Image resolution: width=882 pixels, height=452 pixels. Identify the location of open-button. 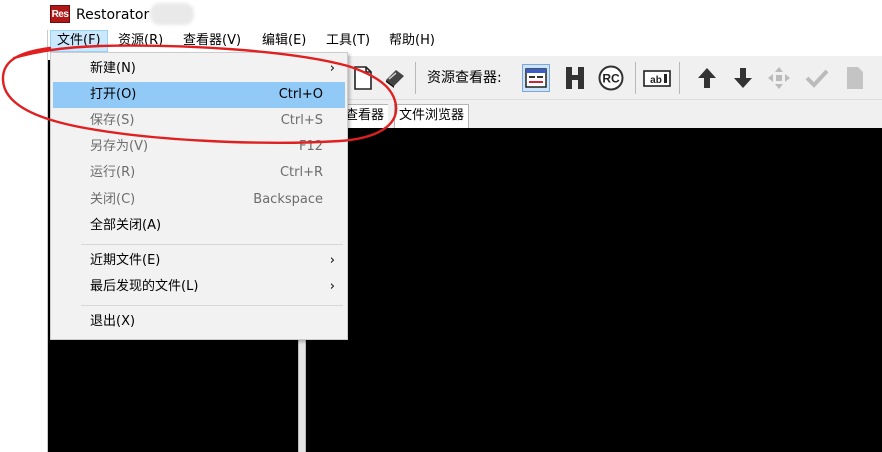
(395, 78).